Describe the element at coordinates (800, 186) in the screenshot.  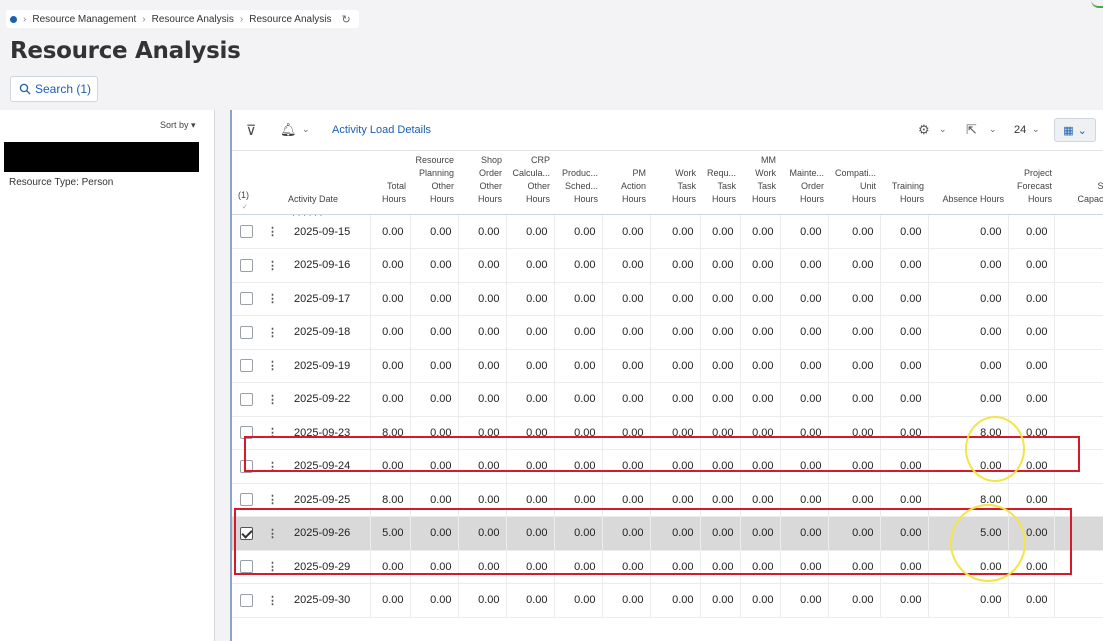
I see `column-header-mo: Mainte... Order Hours` at that location.